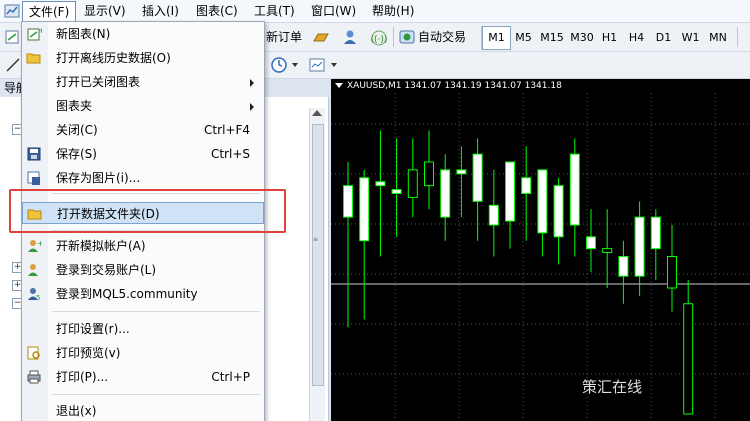 This screenshot has width=750, height=421. Describe the element at coordinates (74, 106) in the screenshot. I see `menu-item-label: 图表夹` at that location.